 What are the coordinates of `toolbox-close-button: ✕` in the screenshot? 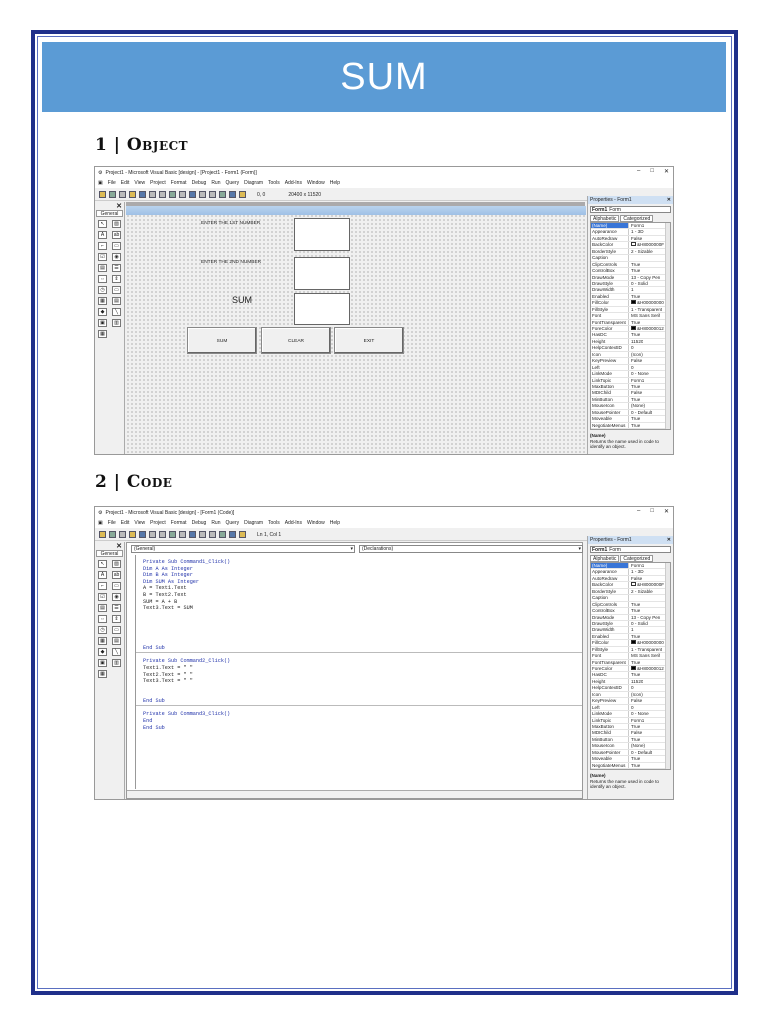 It's located at (119, 546).